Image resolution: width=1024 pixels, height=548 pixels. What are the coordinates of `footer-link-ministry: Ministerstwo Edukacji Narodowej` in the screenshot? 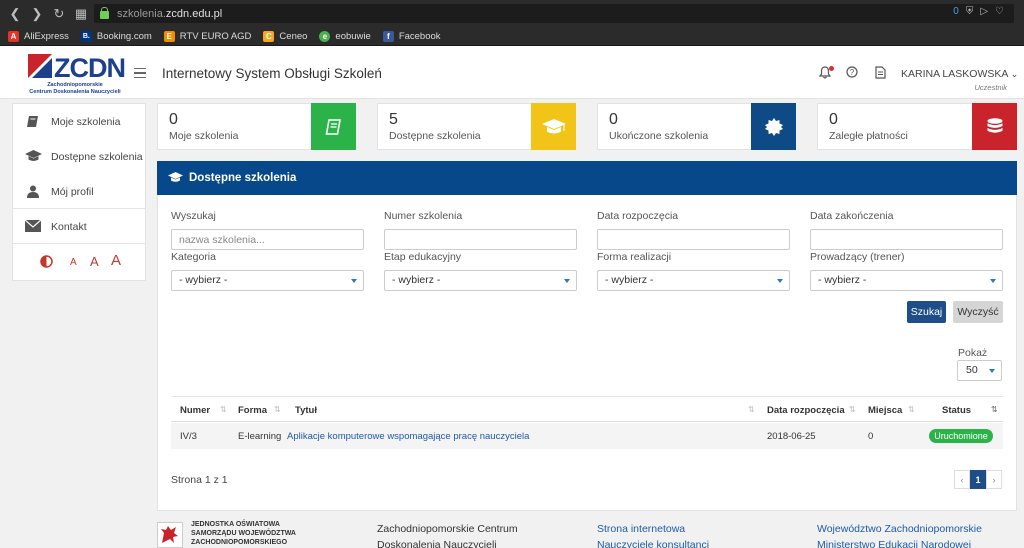 It's located at (894, 543).